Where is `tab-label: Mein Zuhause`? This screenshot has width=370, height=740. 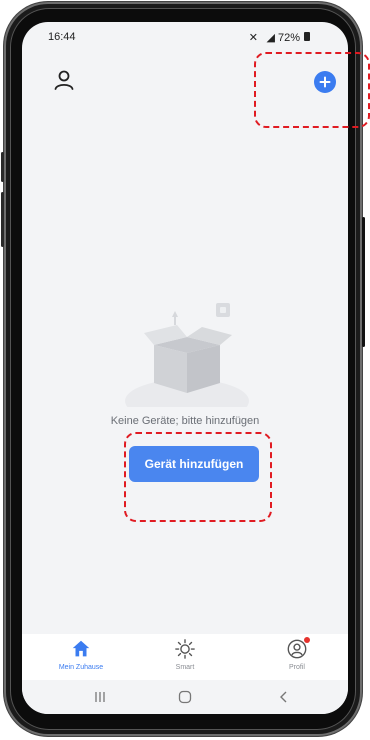
tab-label: Mein Zuhause is located at coordinates (81, 667).